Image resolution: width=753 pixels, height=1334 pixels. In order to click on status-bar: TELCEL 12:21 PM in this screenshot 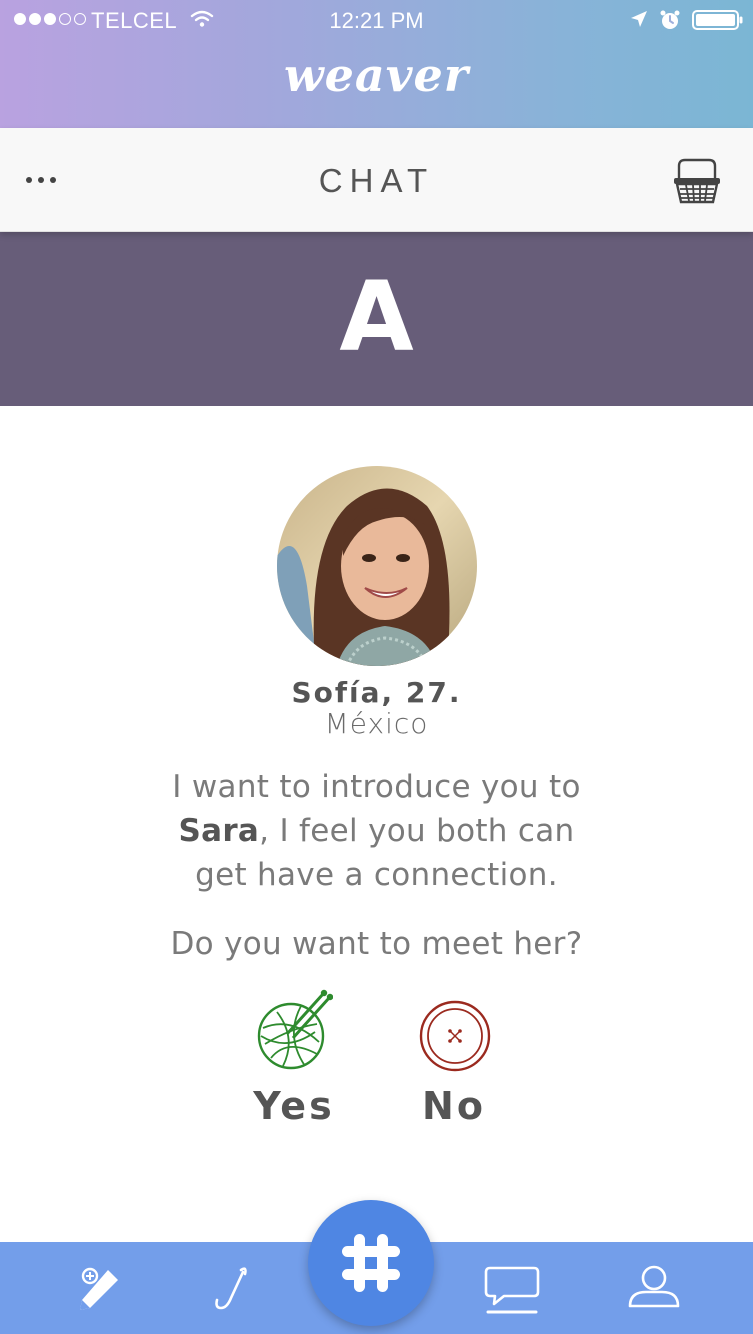, I will do `click(376, 20)`.